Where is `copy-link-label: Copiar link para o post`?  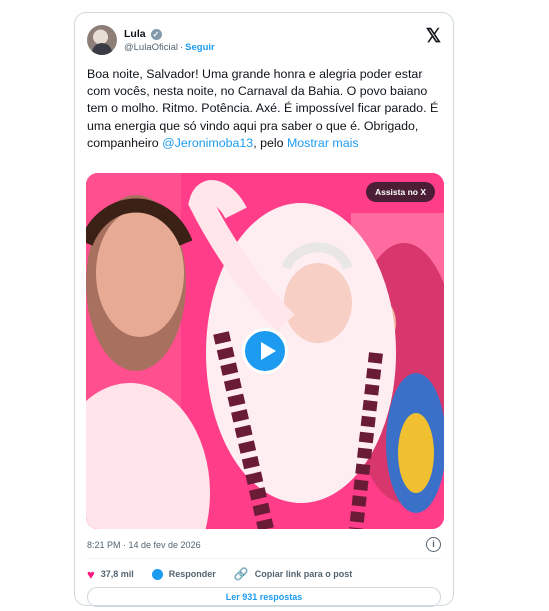 copy-link-label: Copiar link para o post is located at coordinates (303, 574).